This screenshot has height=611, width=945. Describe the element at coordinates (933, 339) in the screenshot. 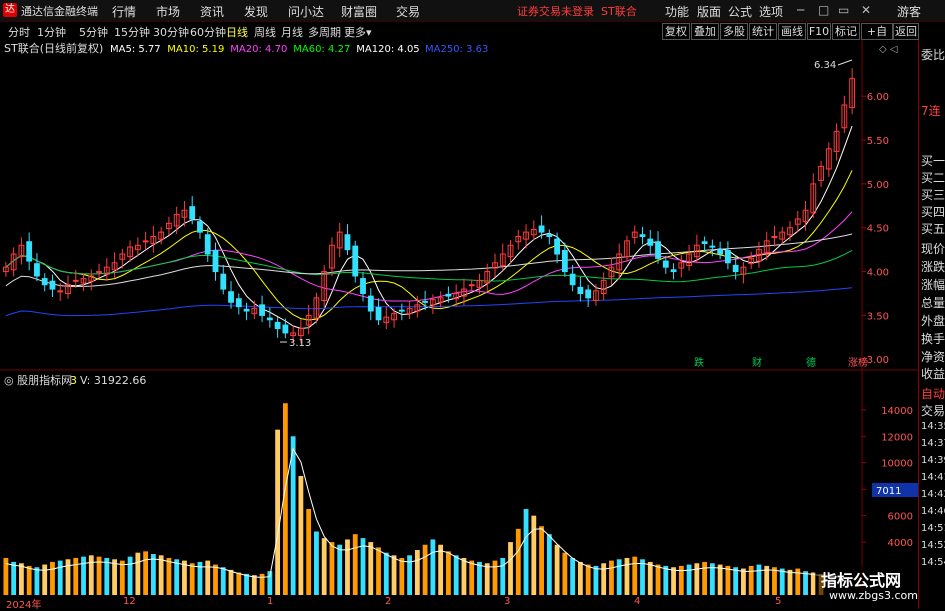

I see `turnover-label: 换手` at that location.